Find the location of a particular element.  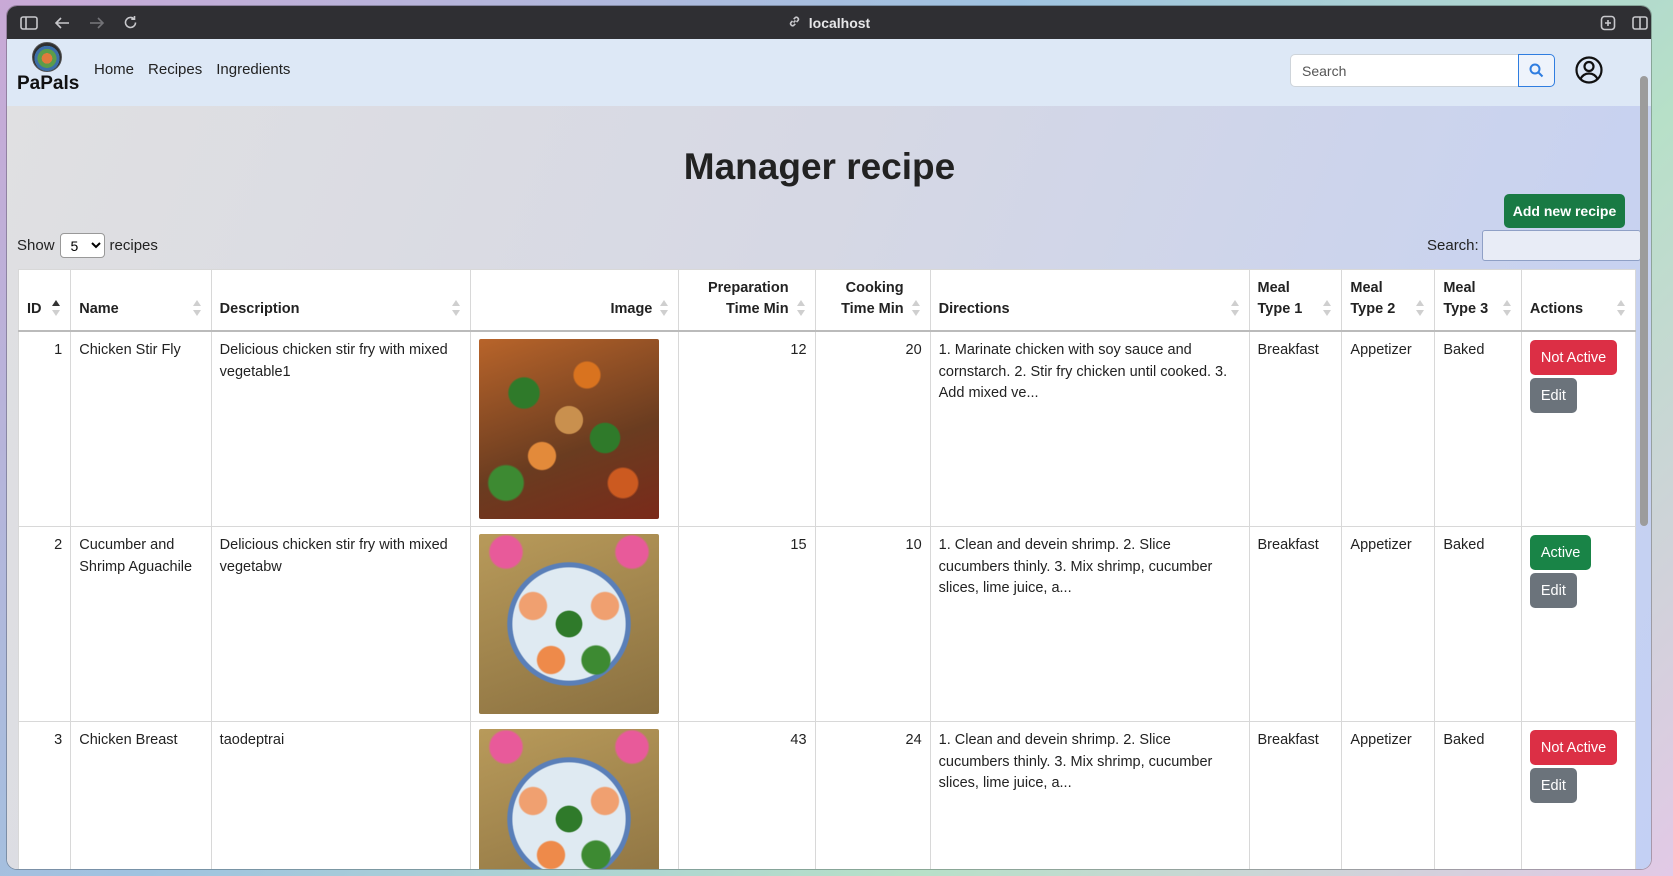

split-view-icon is located at coordinates (1639, 22).